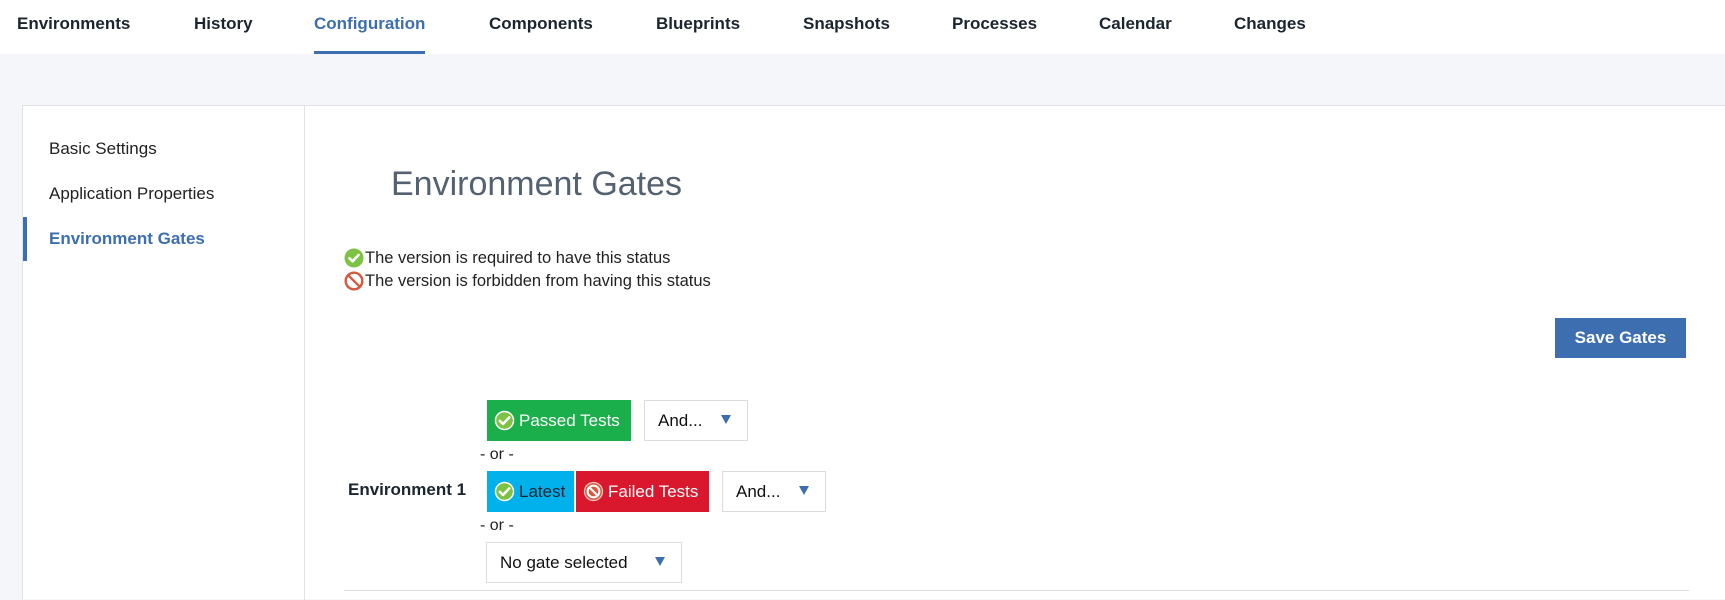 The height and width of the screenshot is (600, 1725). What do you see at coordinates (541, 27) in the screenshot?
I see `tab-components: Components` at bounding box center [541, 27].